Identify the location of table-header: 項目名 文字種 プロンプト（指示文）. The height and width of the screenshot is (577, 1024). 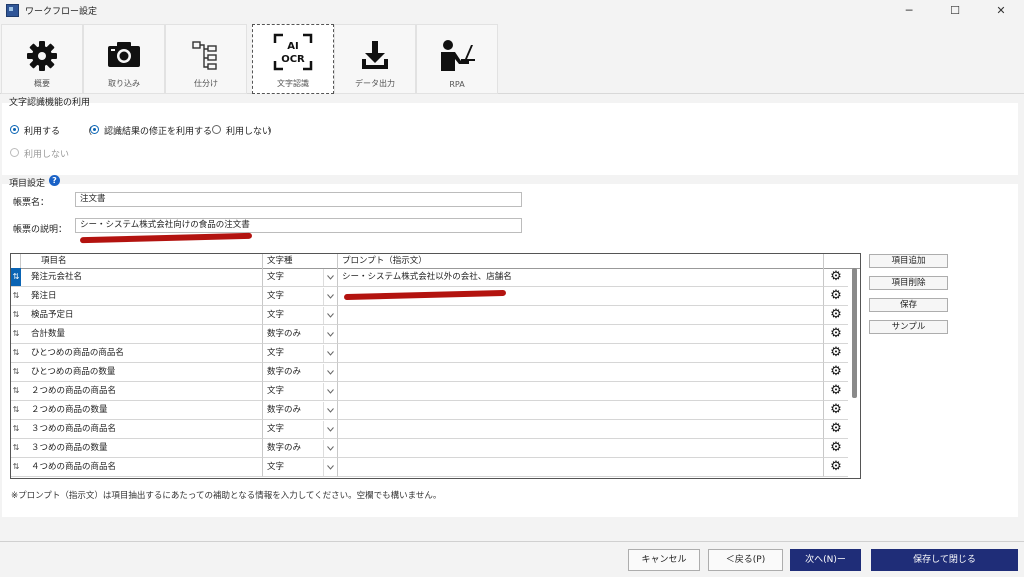
(435, 261).